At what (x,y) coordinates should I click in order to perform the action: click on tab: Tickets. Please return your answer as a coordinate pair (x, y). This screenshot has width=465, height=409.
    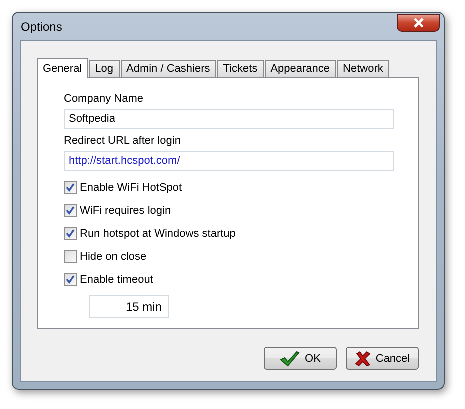
    Looking at the image, I should click on (240, 68).